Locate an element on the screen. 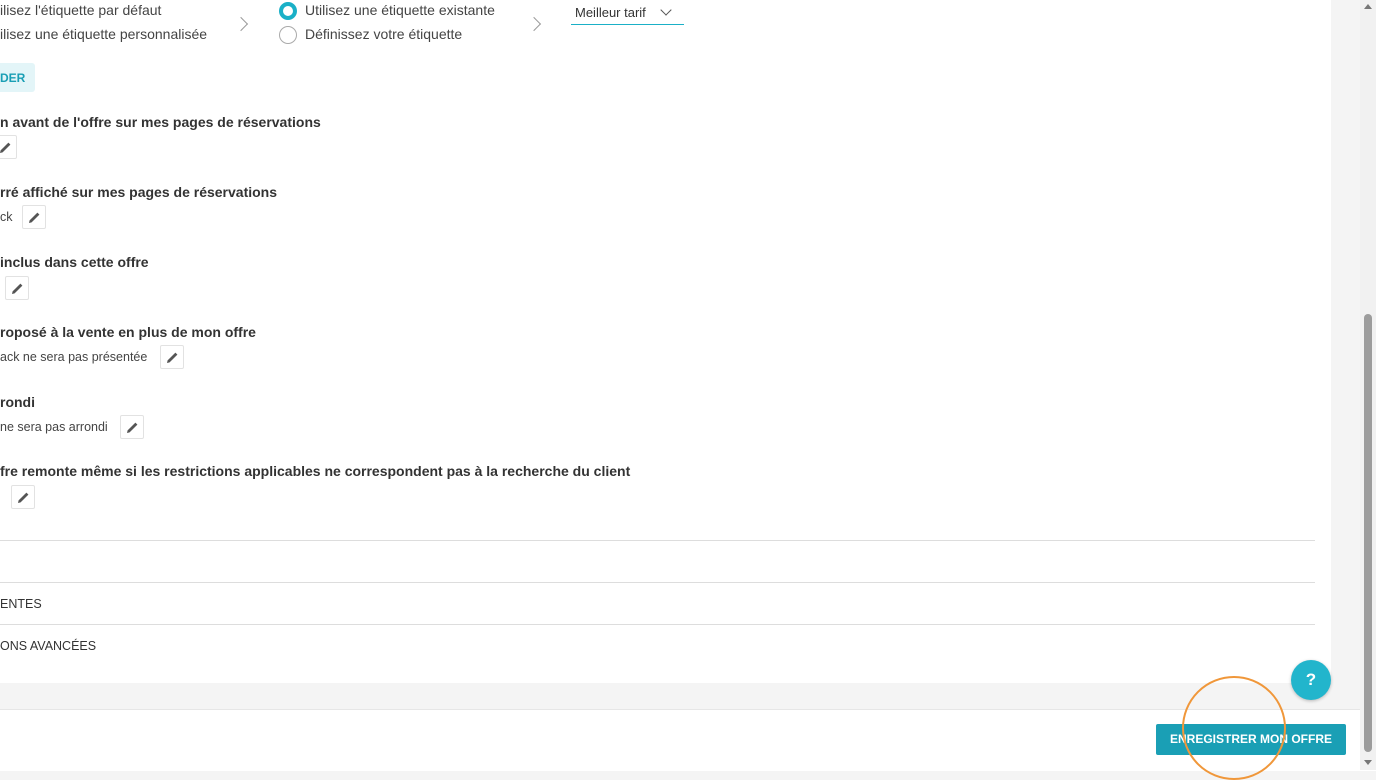 Image resolution: width=1376 pixels, height=780 pixels. validate-button: DER is located at coordinates (17, 77).